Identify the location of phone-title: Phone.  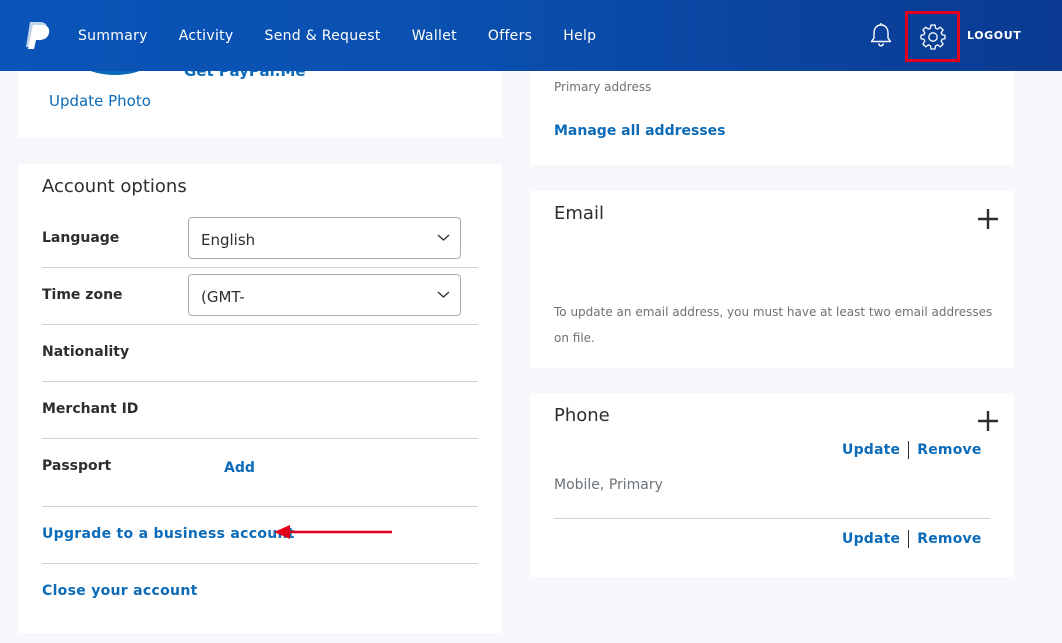
(582, 415).